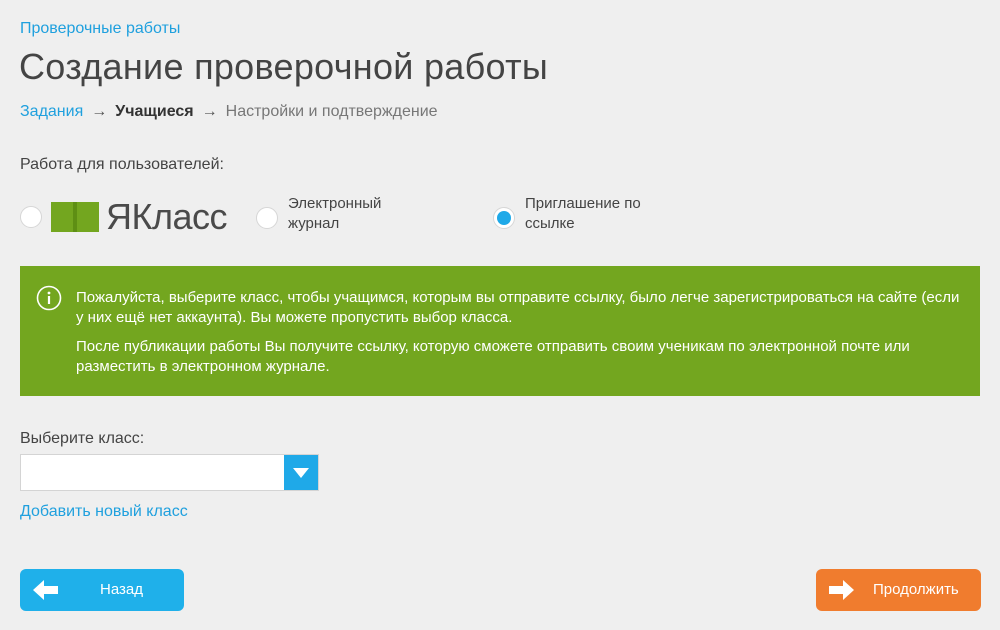 The height and width of the screenshot is (630, 1000). I want to click on step-students: Учащиеся, so click(154, 111).